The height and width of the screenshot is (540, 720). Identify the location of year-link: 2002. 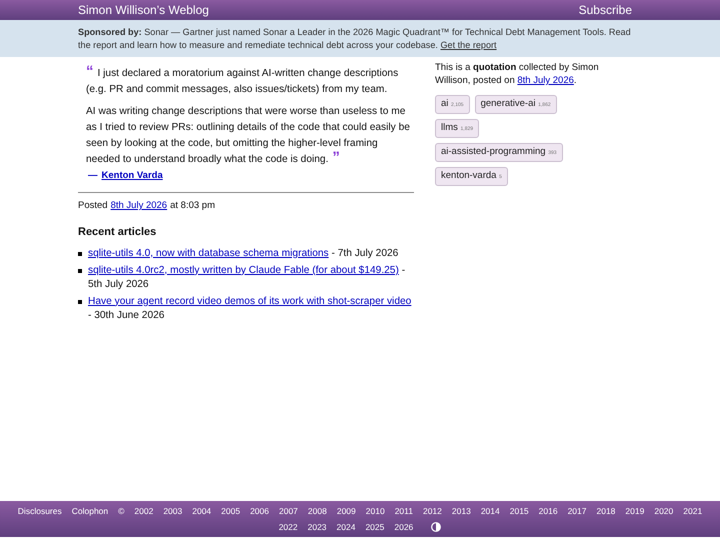
(144, 511).